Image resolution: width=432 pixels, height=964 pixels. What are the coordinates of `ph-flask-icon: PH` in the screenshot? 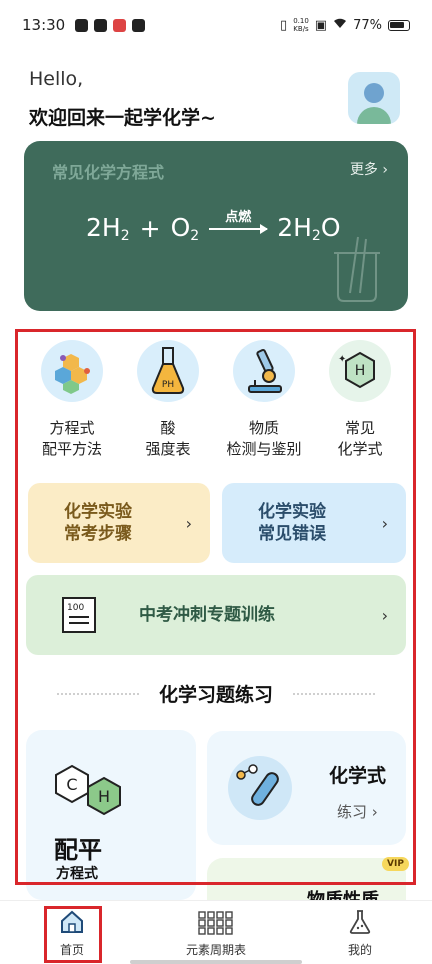 It's located at (168, 371).